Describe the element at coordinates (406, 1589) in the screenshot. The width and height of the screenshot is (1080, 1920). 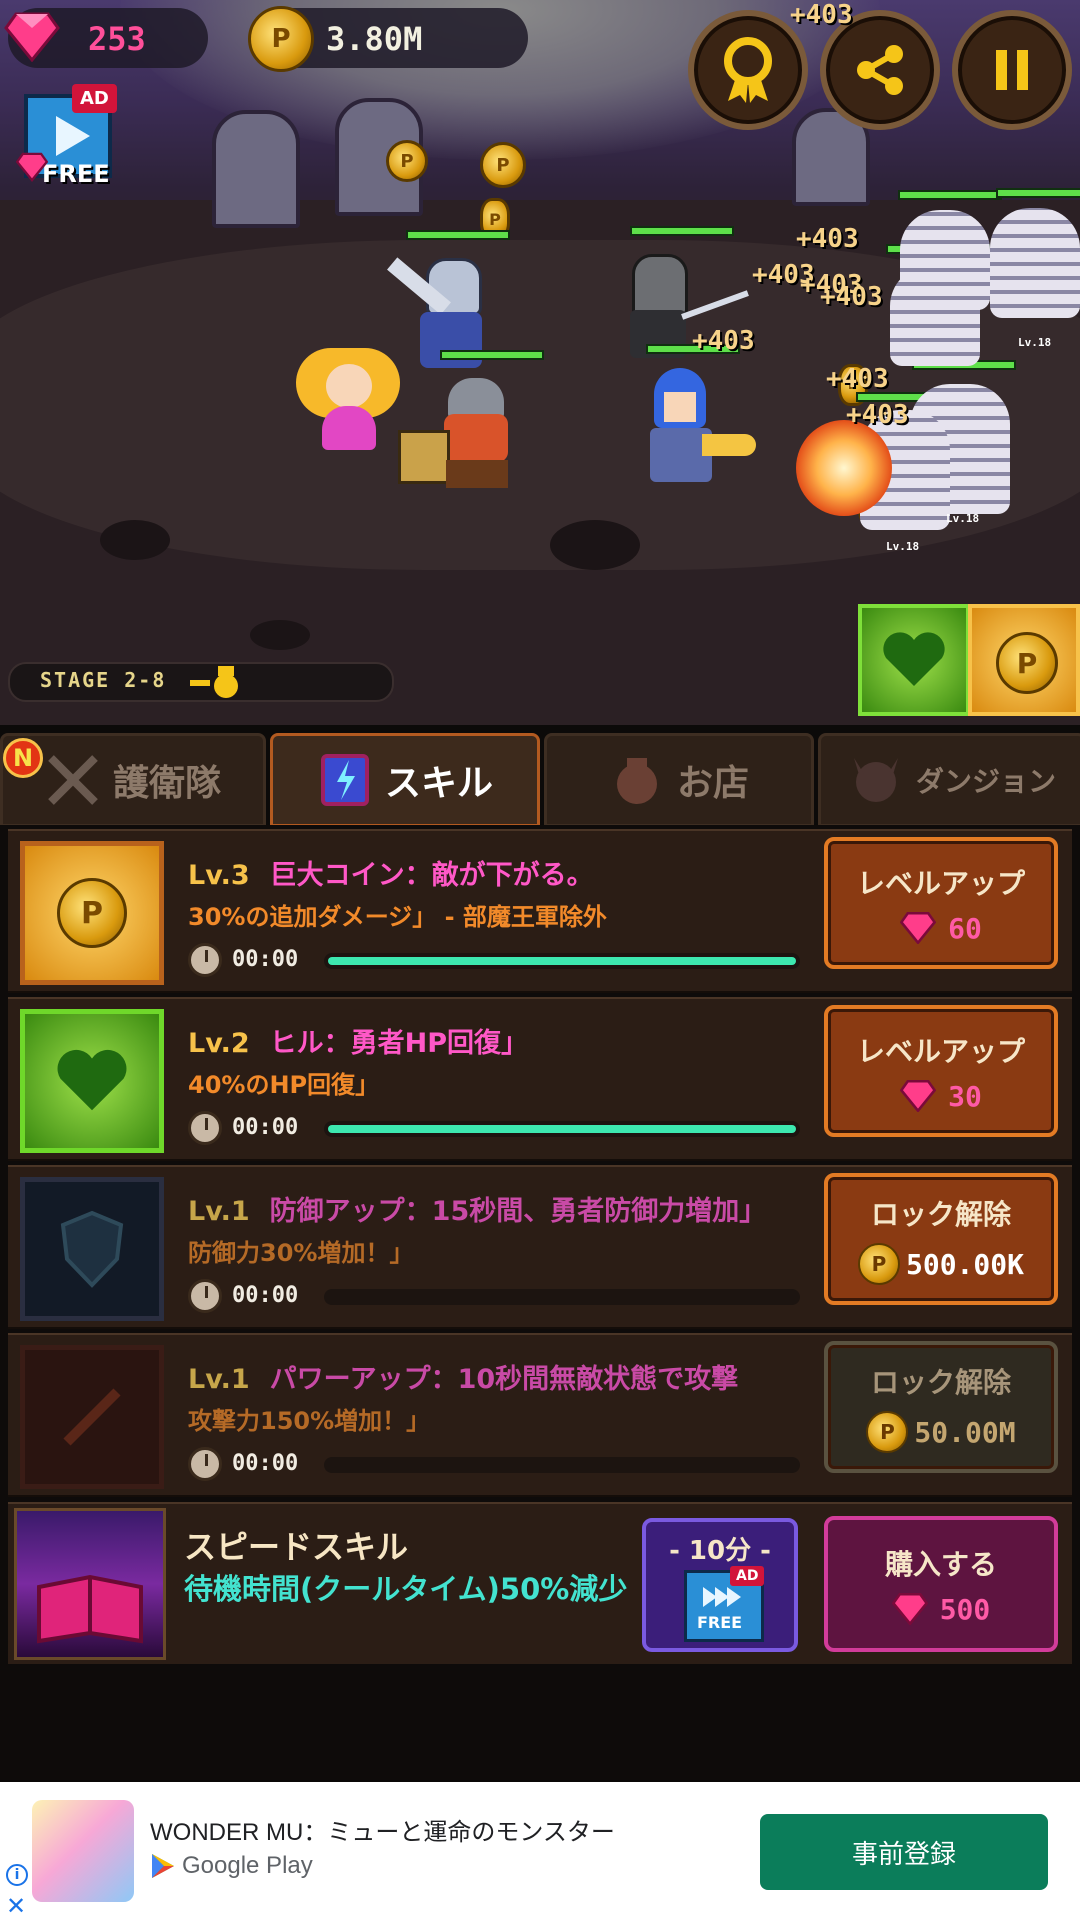
I see `speed-skill-description: 待機時間(クールタイム)50%減少` at that location.